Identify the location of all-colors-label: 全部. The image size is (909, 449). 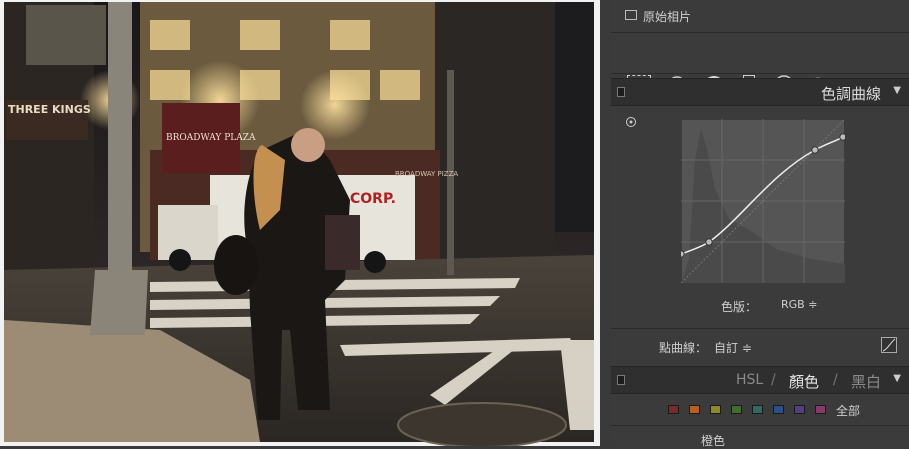
(848, 410).